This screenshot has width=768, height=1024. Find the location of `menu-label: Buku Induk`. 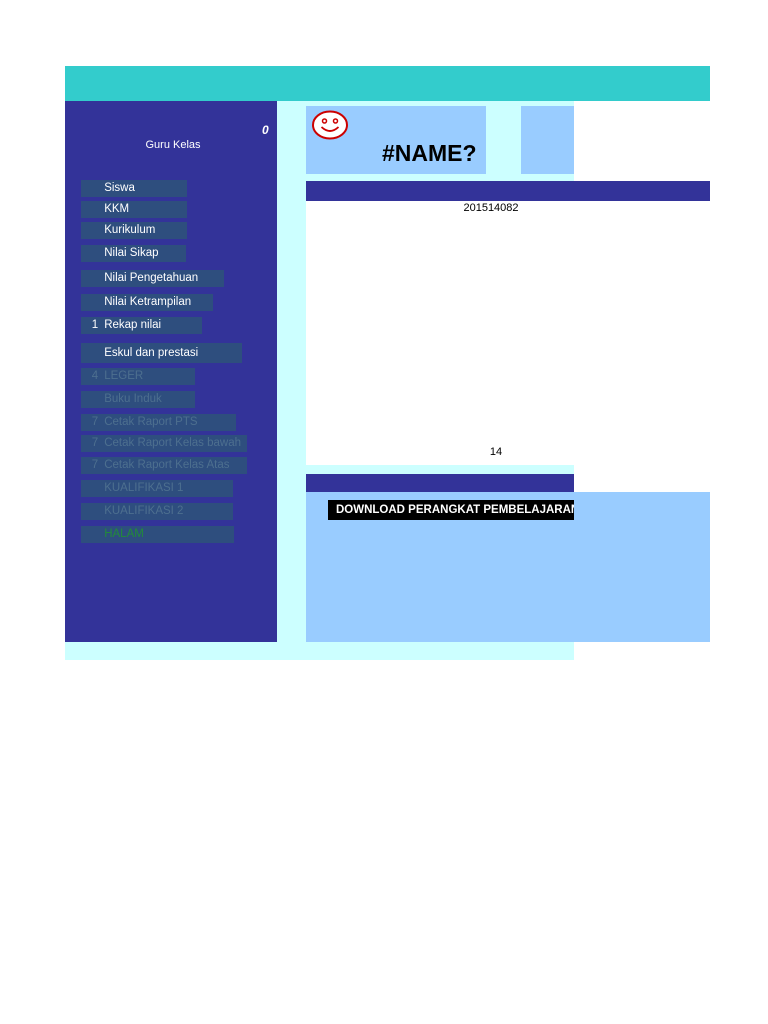

menu-label: Buku Induk is located at coordinates (133, 399).